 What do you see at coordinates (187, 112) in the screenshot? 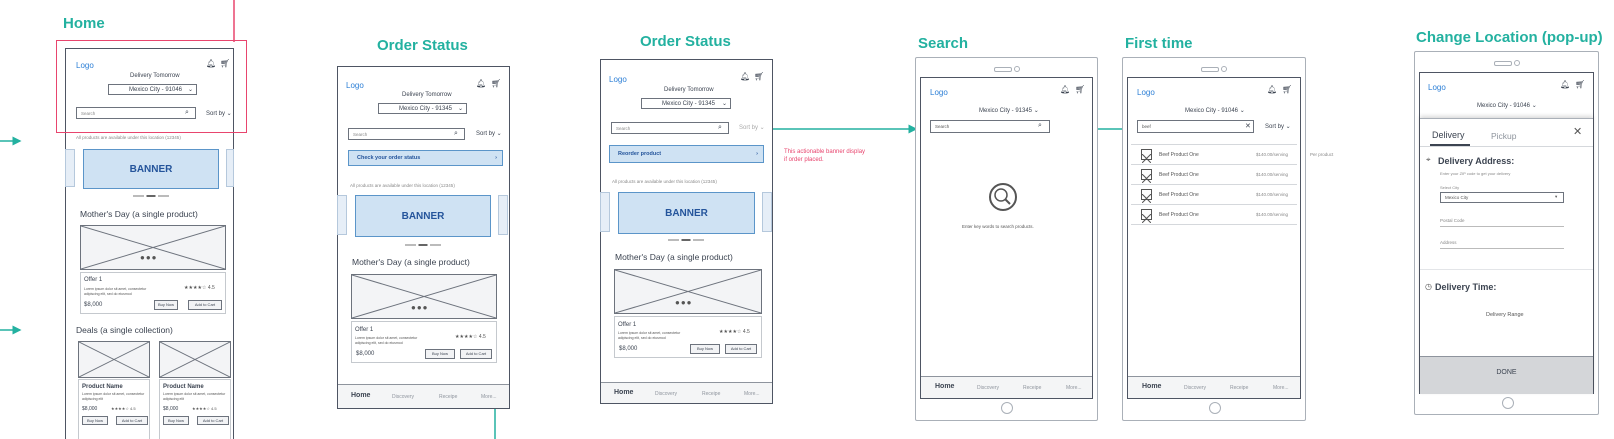
I see `search-icon: ⌕` at bounding box center [187, 112].